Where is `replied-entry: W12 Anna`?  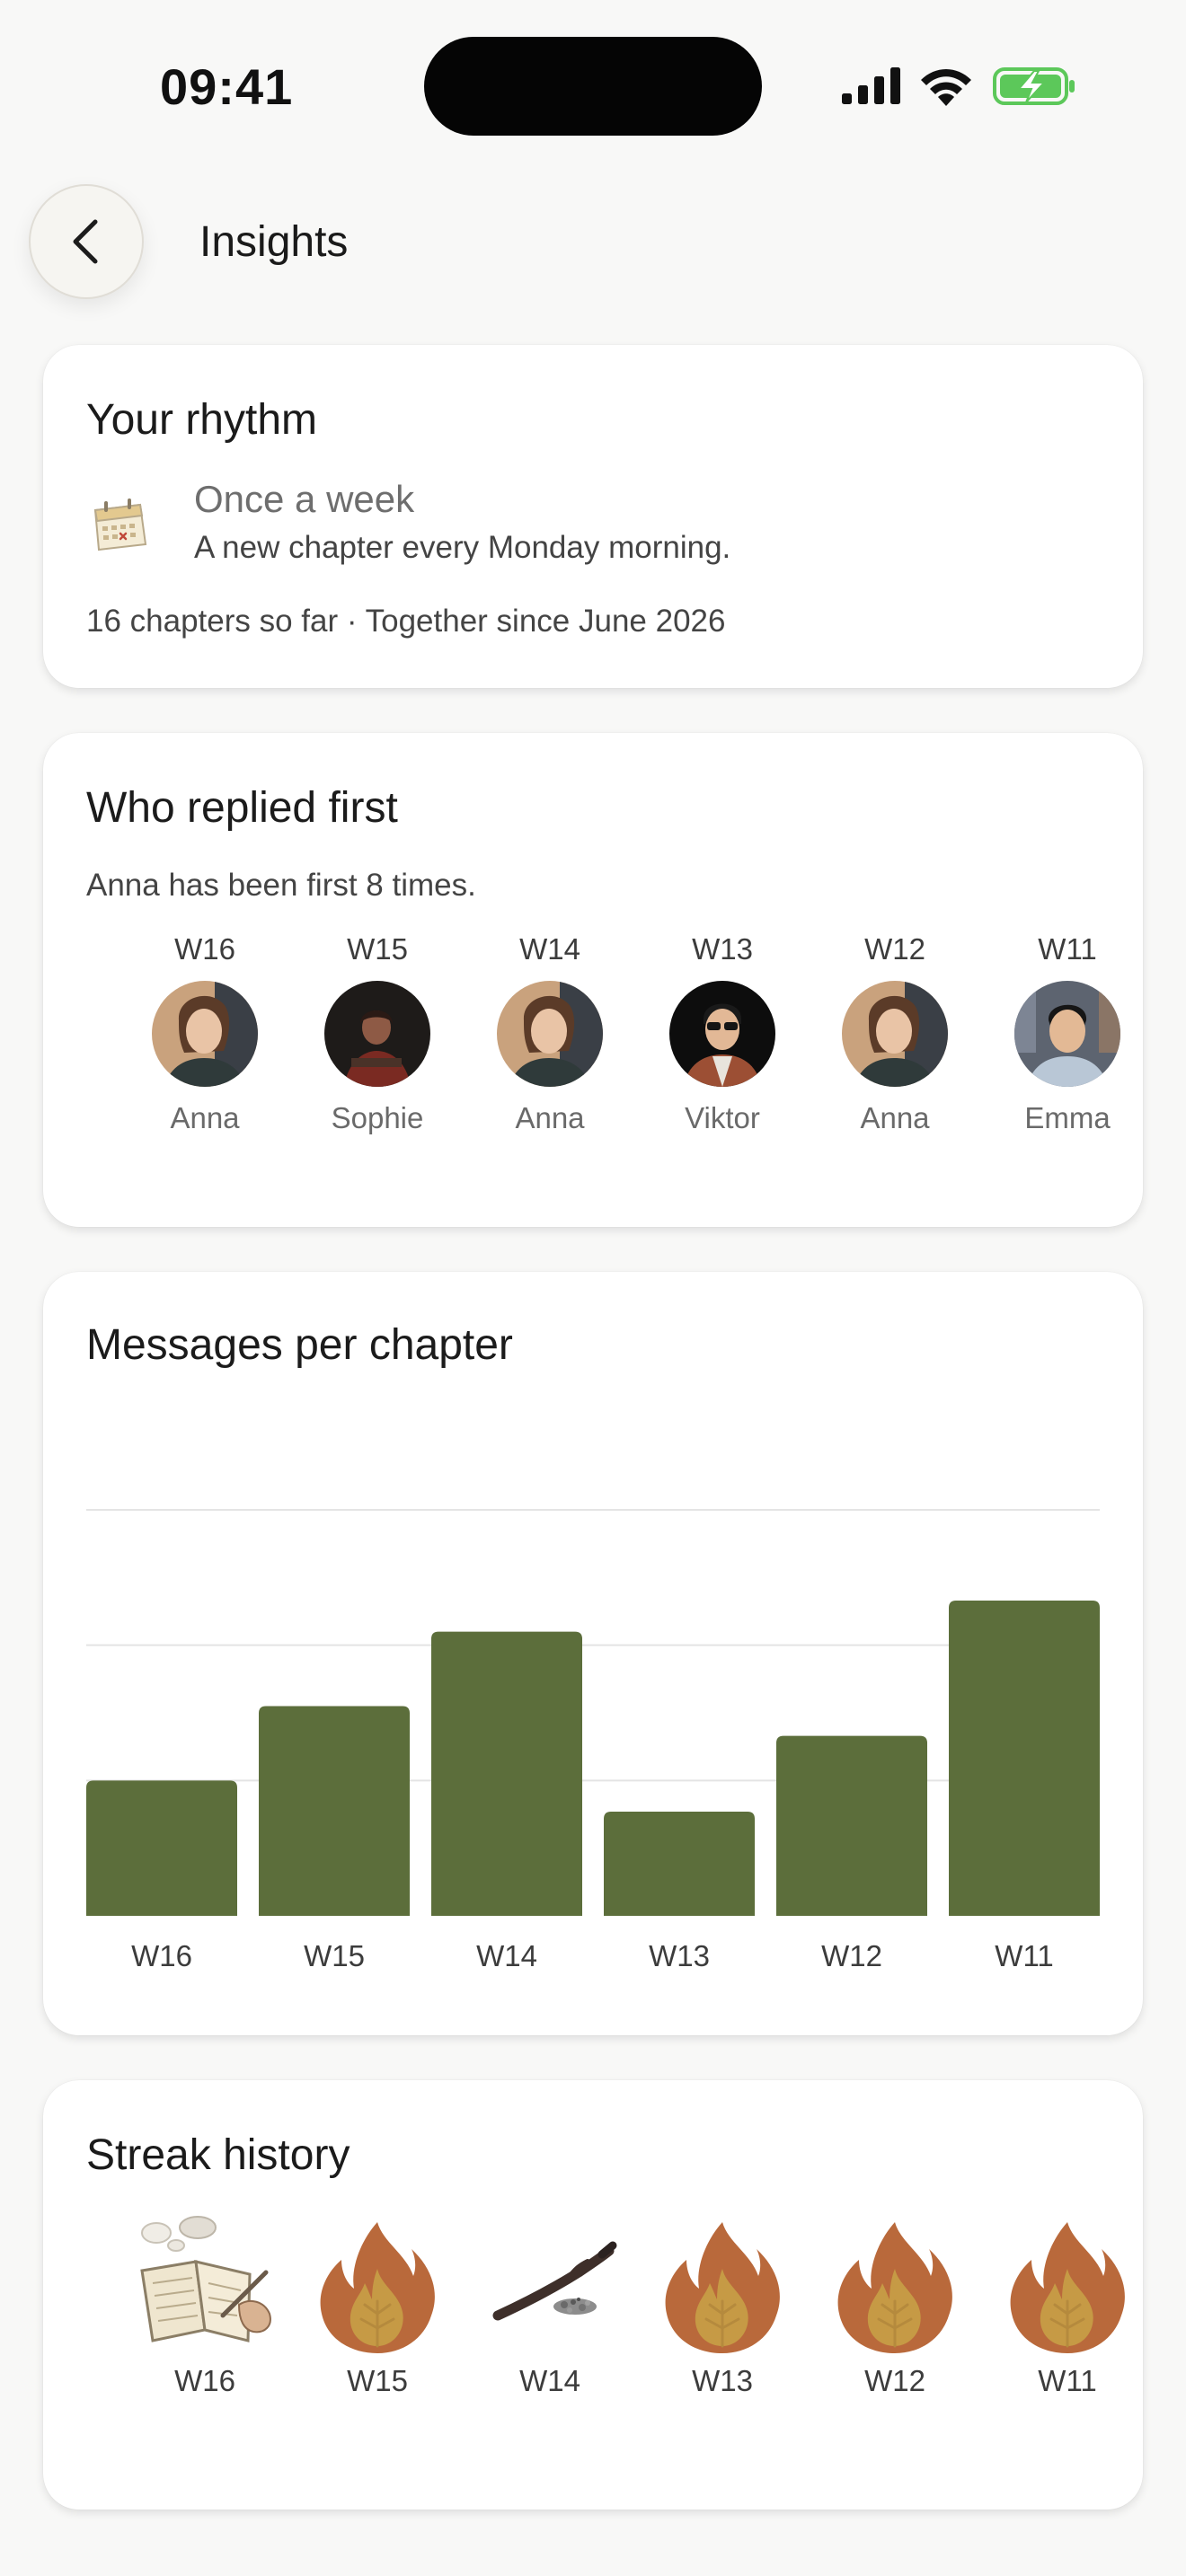 replied-entry: W12 Anna is located at coordinates (895, 1033).